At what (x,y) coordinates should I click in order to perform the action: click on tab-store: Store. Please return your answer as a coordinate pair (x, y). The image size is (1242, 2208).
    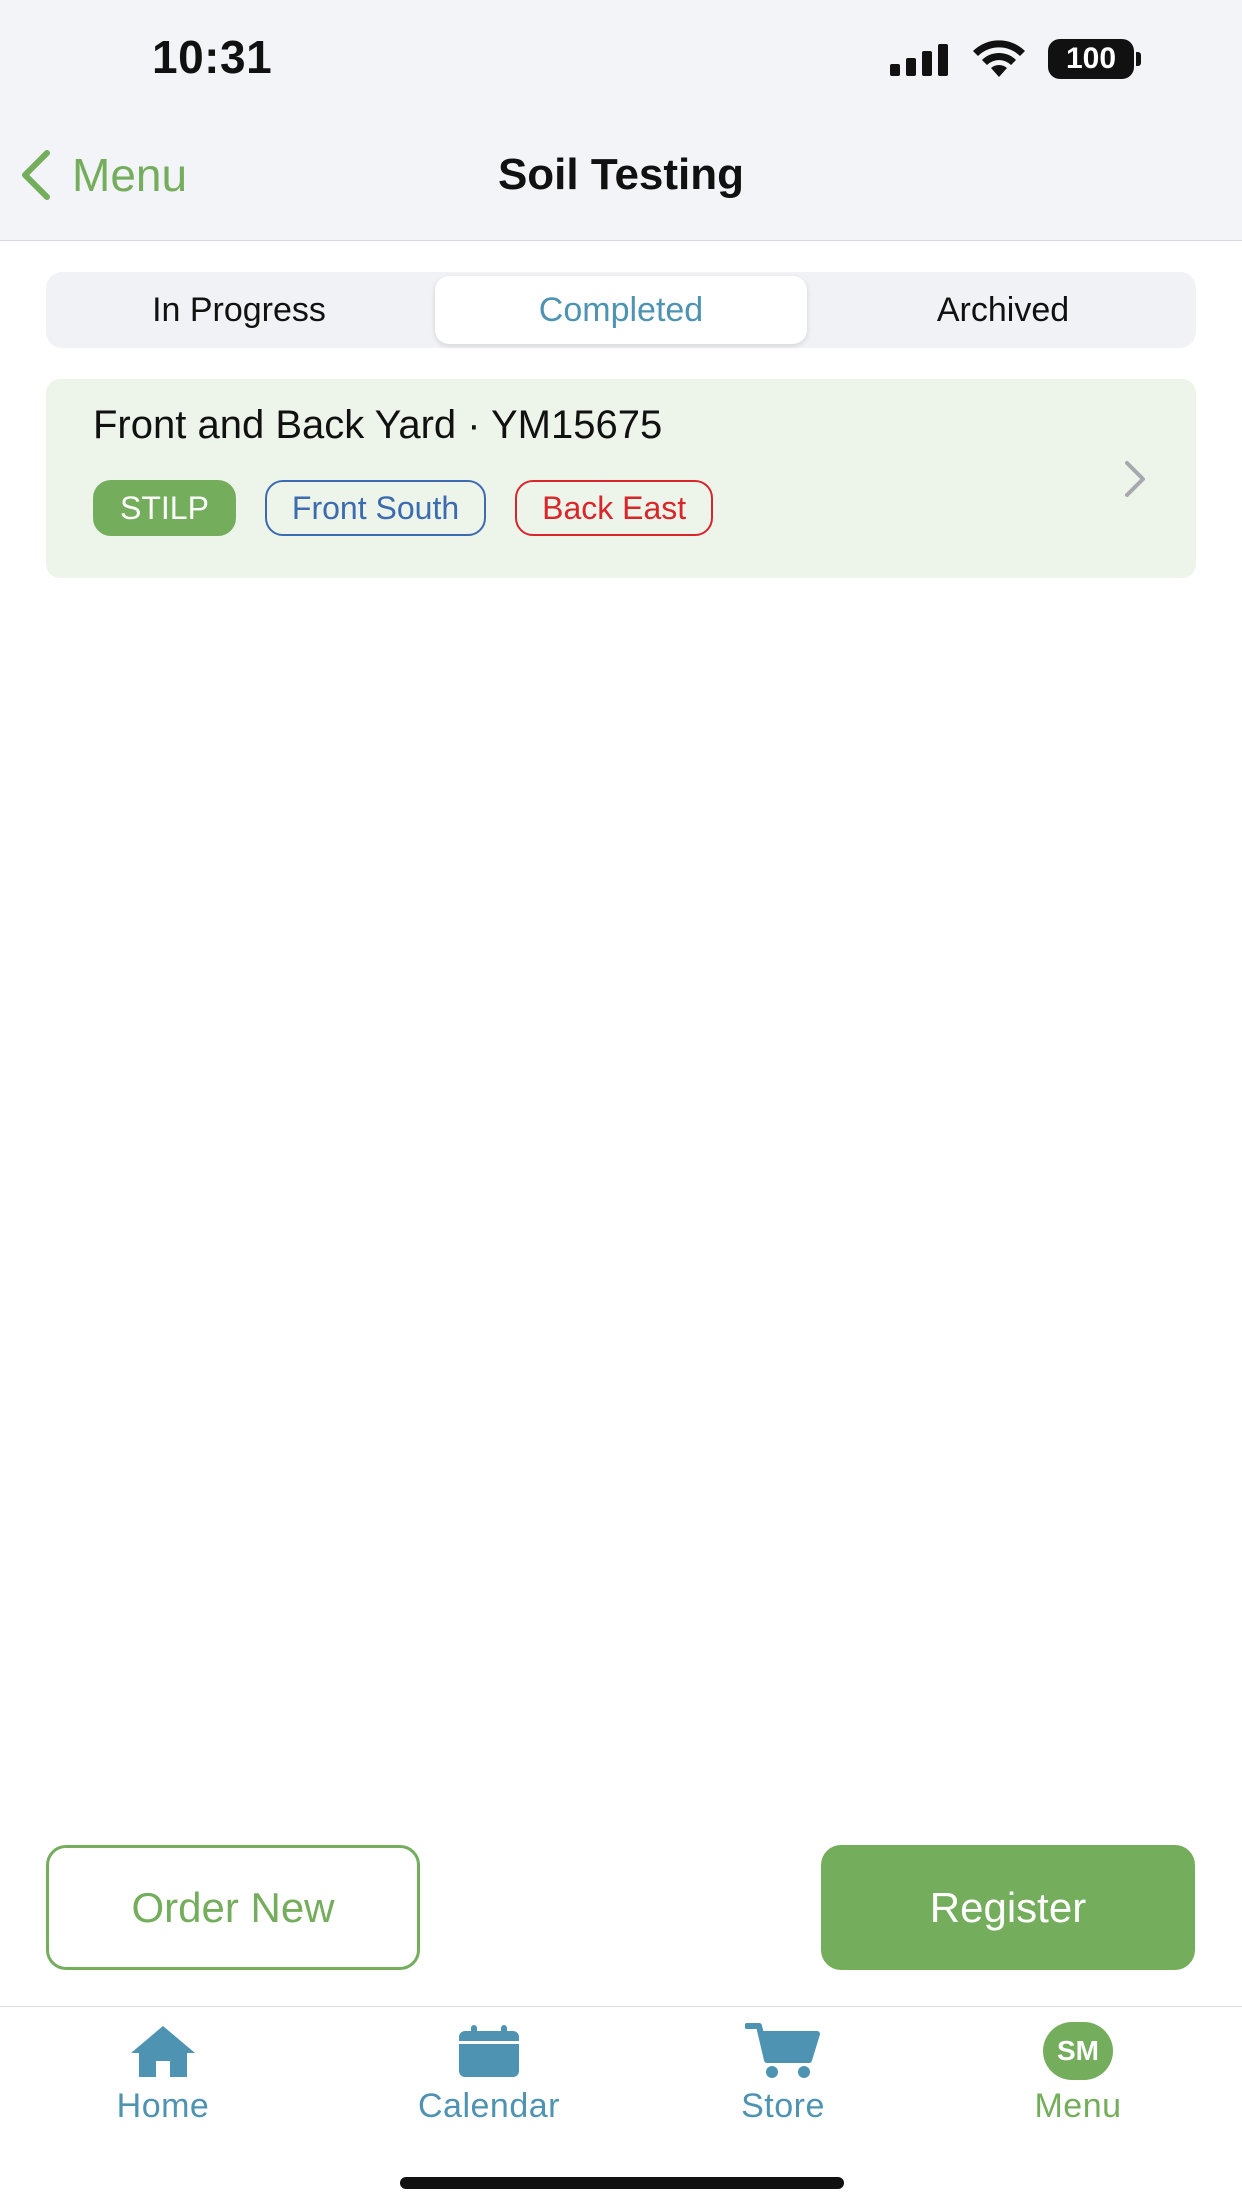
    Looking at the image, I should click on (783, 2073).